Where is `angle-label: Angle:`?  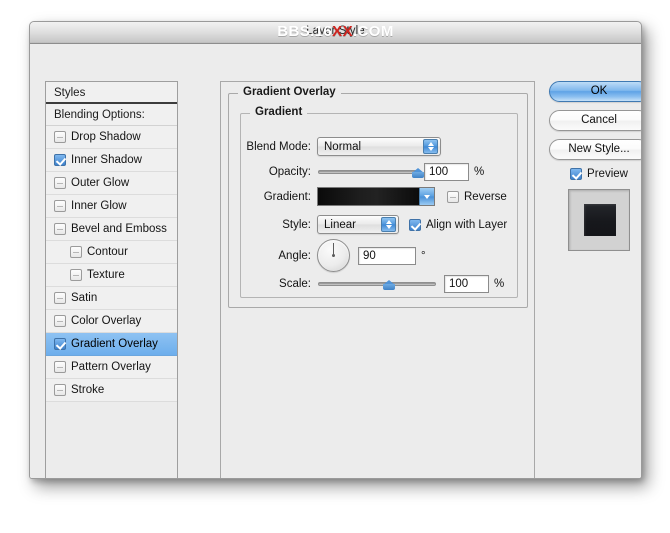
angle-label: Angle: is located at coordinates (294, 255).